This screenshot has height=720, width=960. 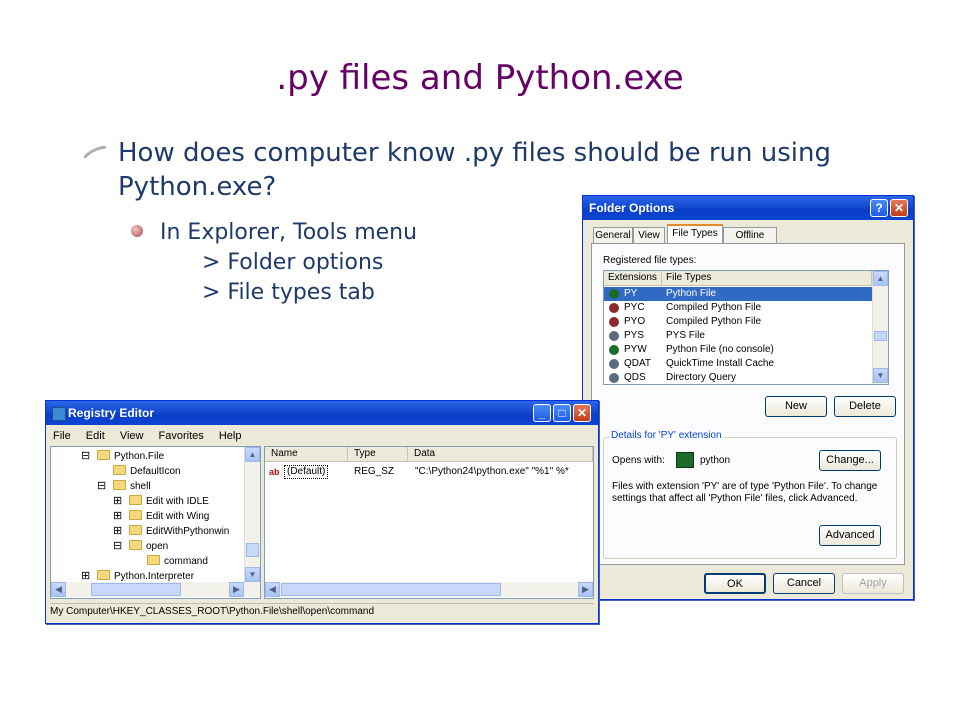 What do you see at coordinates (252, 514) in the screenshot?
I see `tree-vscroll: ▲ ▼` at bounding box center [252, 514].